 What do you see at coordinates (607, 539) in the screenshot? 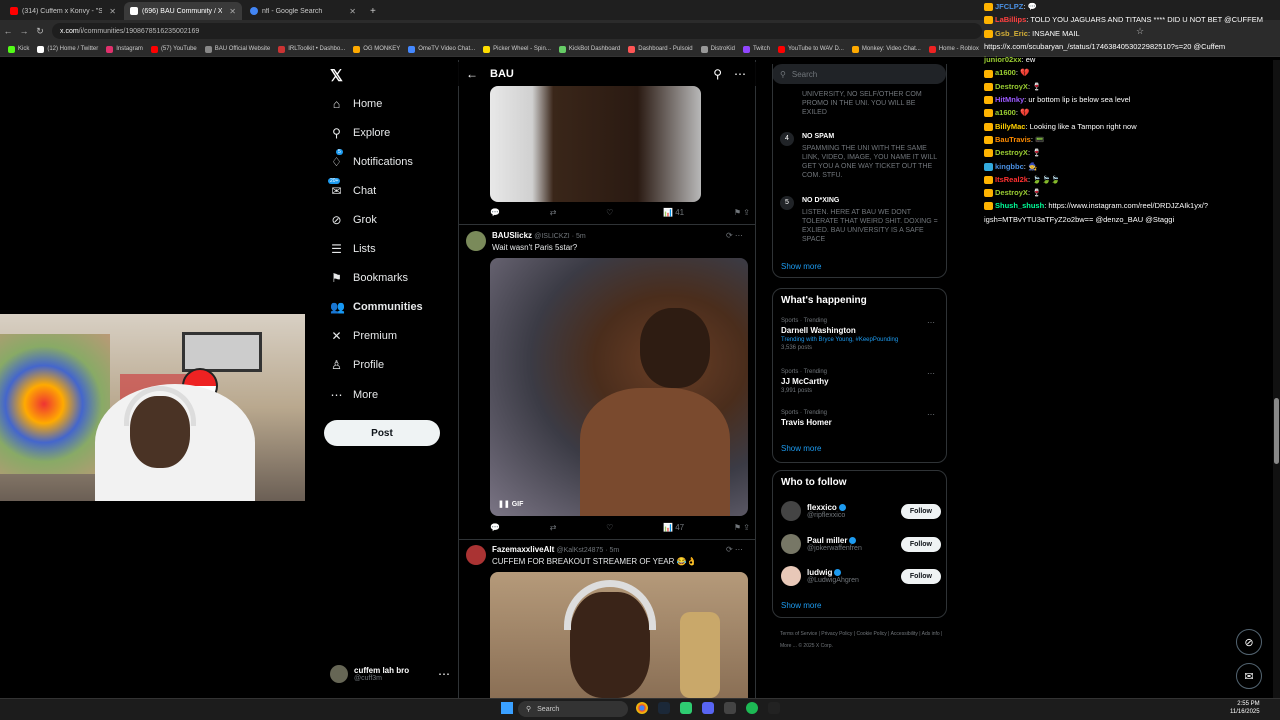
I see `divider` at bounding box center [607, 539].